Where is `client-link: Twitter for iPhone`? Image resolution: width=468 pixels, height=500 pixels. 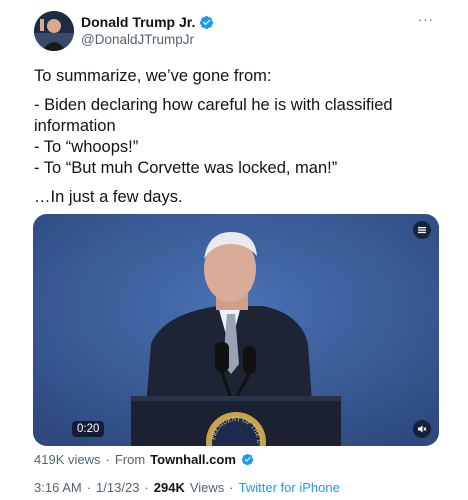 client-link: Twitter for iPhone is located at coordinates (289, 487).